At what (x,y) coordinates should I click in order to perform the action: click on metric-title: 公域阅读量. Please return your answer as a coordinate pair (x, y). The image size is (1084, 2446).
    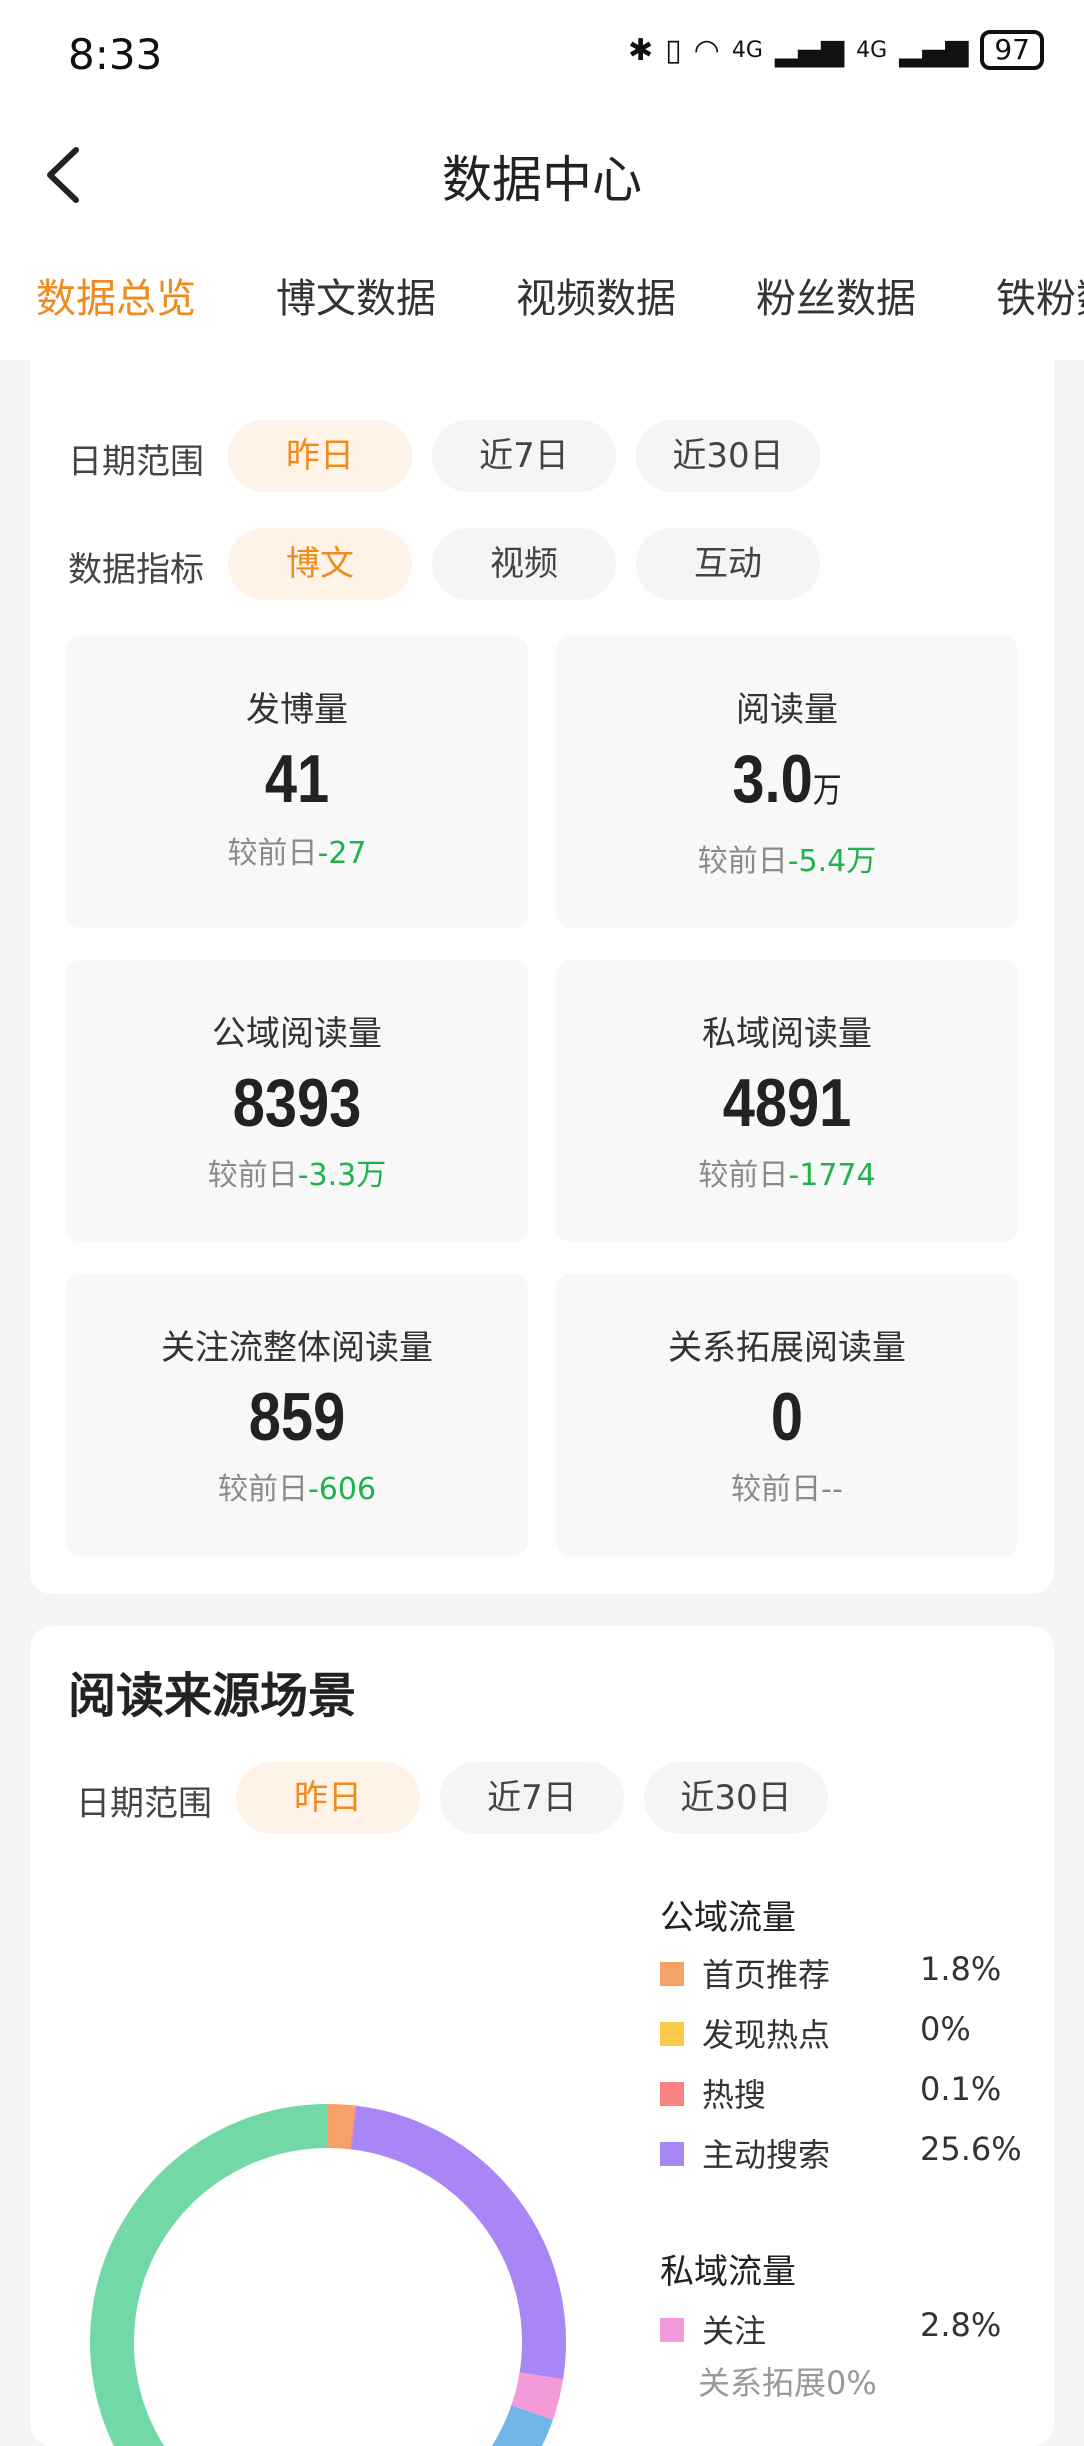
    Looking at the image, I should click on (297, 1030).